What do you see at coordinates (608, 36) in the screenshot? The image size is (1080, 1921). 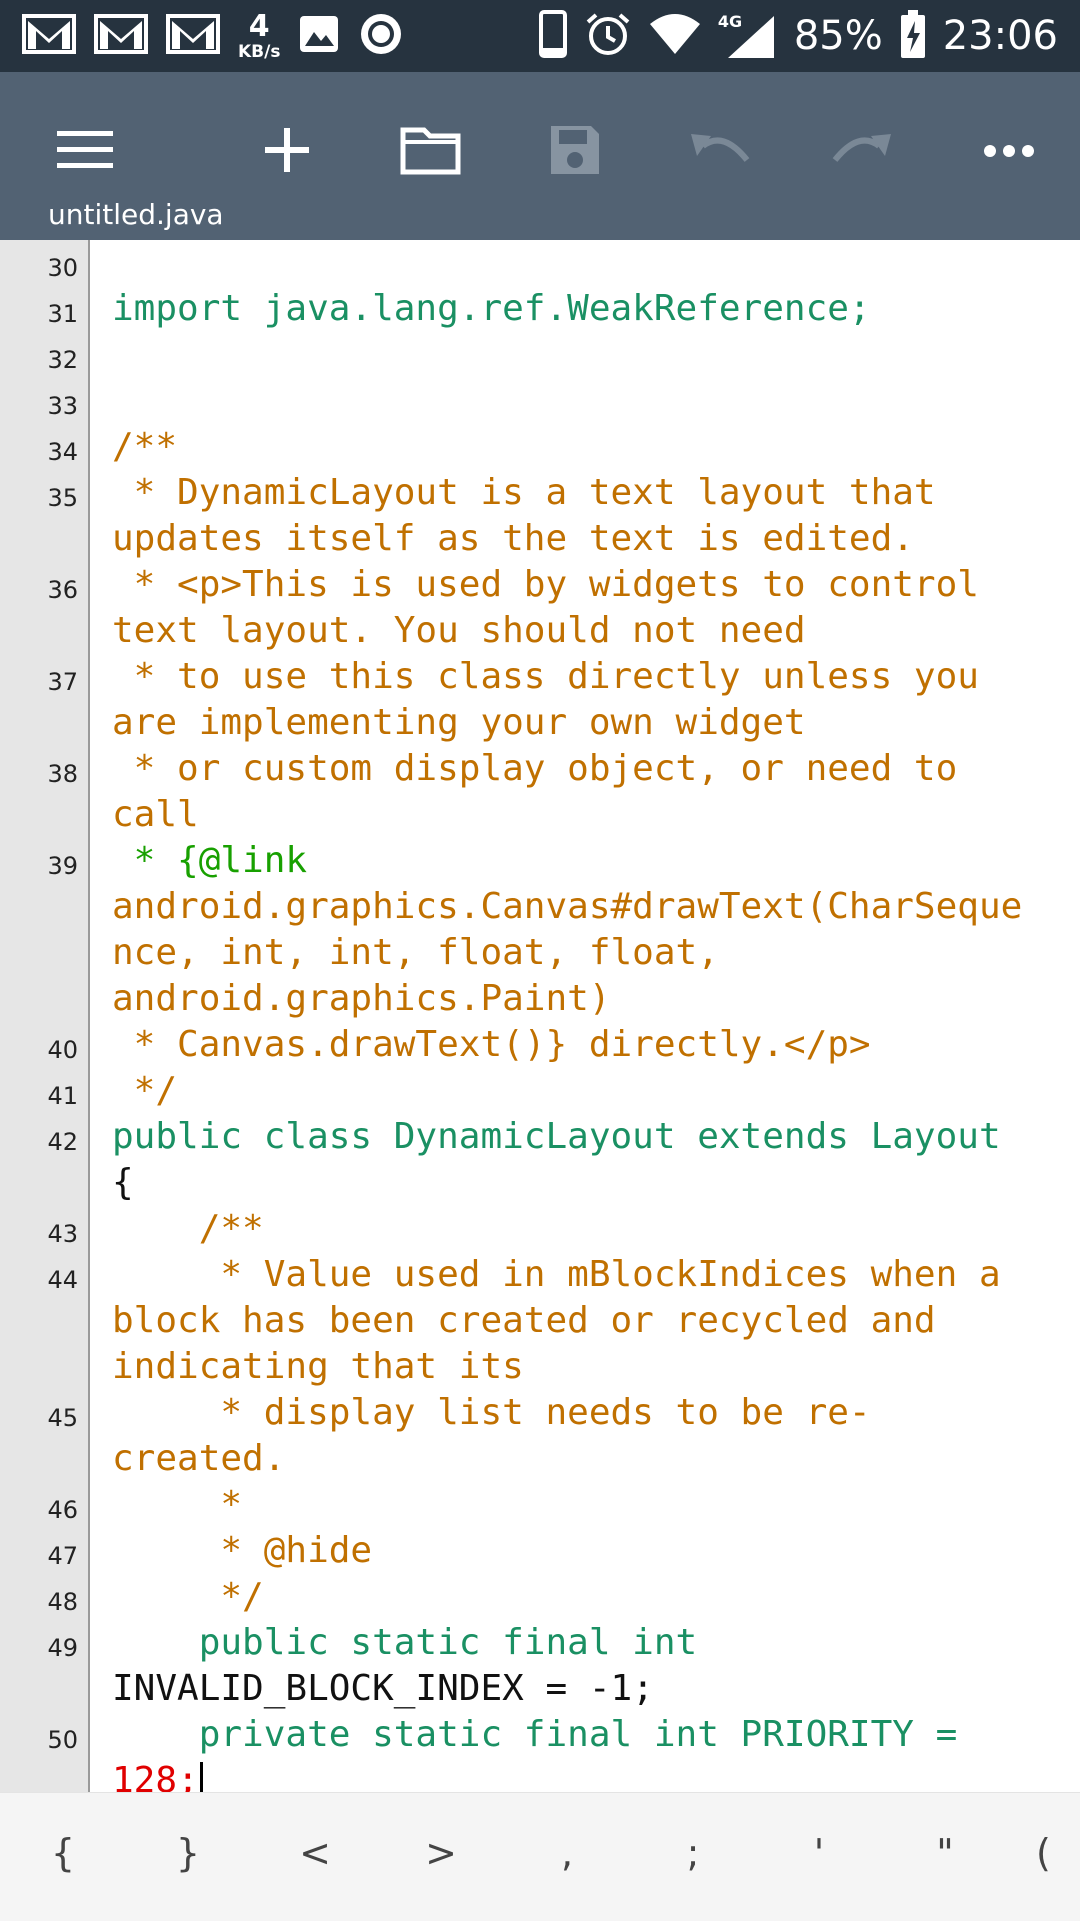 I see `alarm-icon` at bounding box center [608, 36].